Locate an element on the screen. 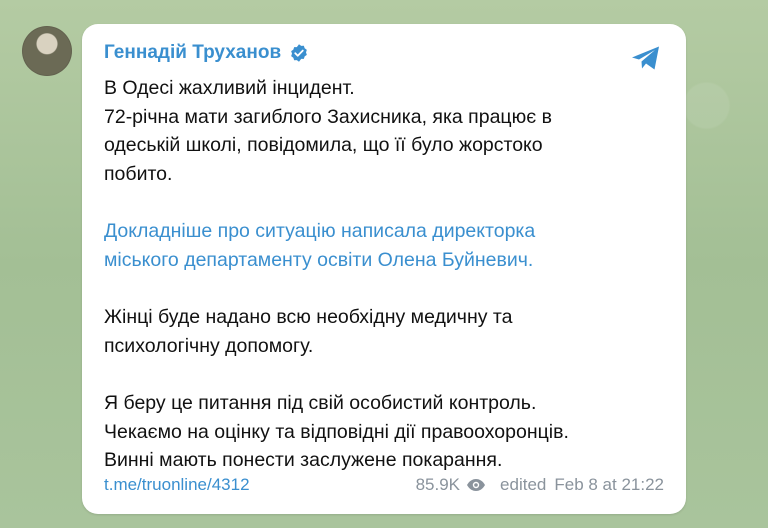  view-count: 85.9K is located at coordinates (438, 484).